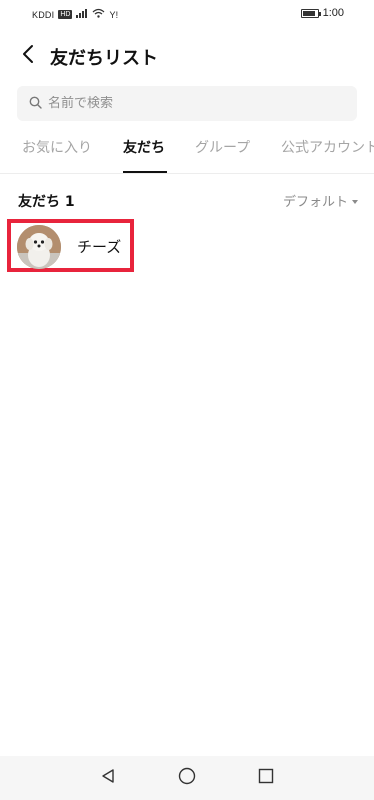 This screenshot has height=800, width=374. I want to click on friends-count-heading: 友だち 1, so click(46, 202).